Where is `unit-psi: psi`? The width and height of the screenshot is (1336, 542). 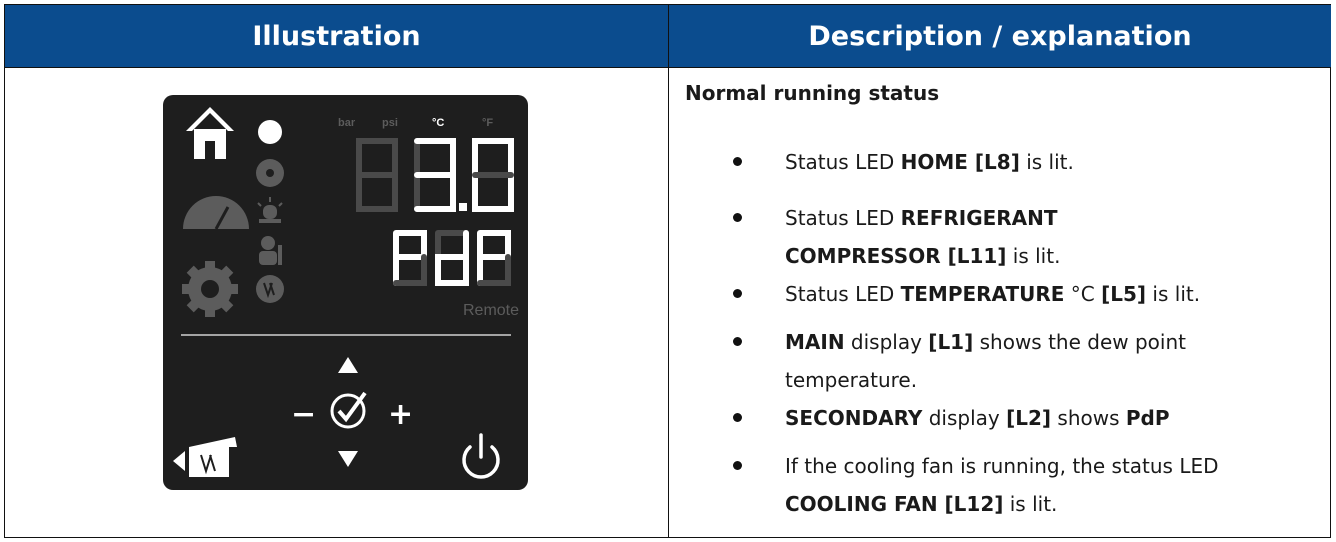 unit-psi: psi is located at coordinates (390, 123).